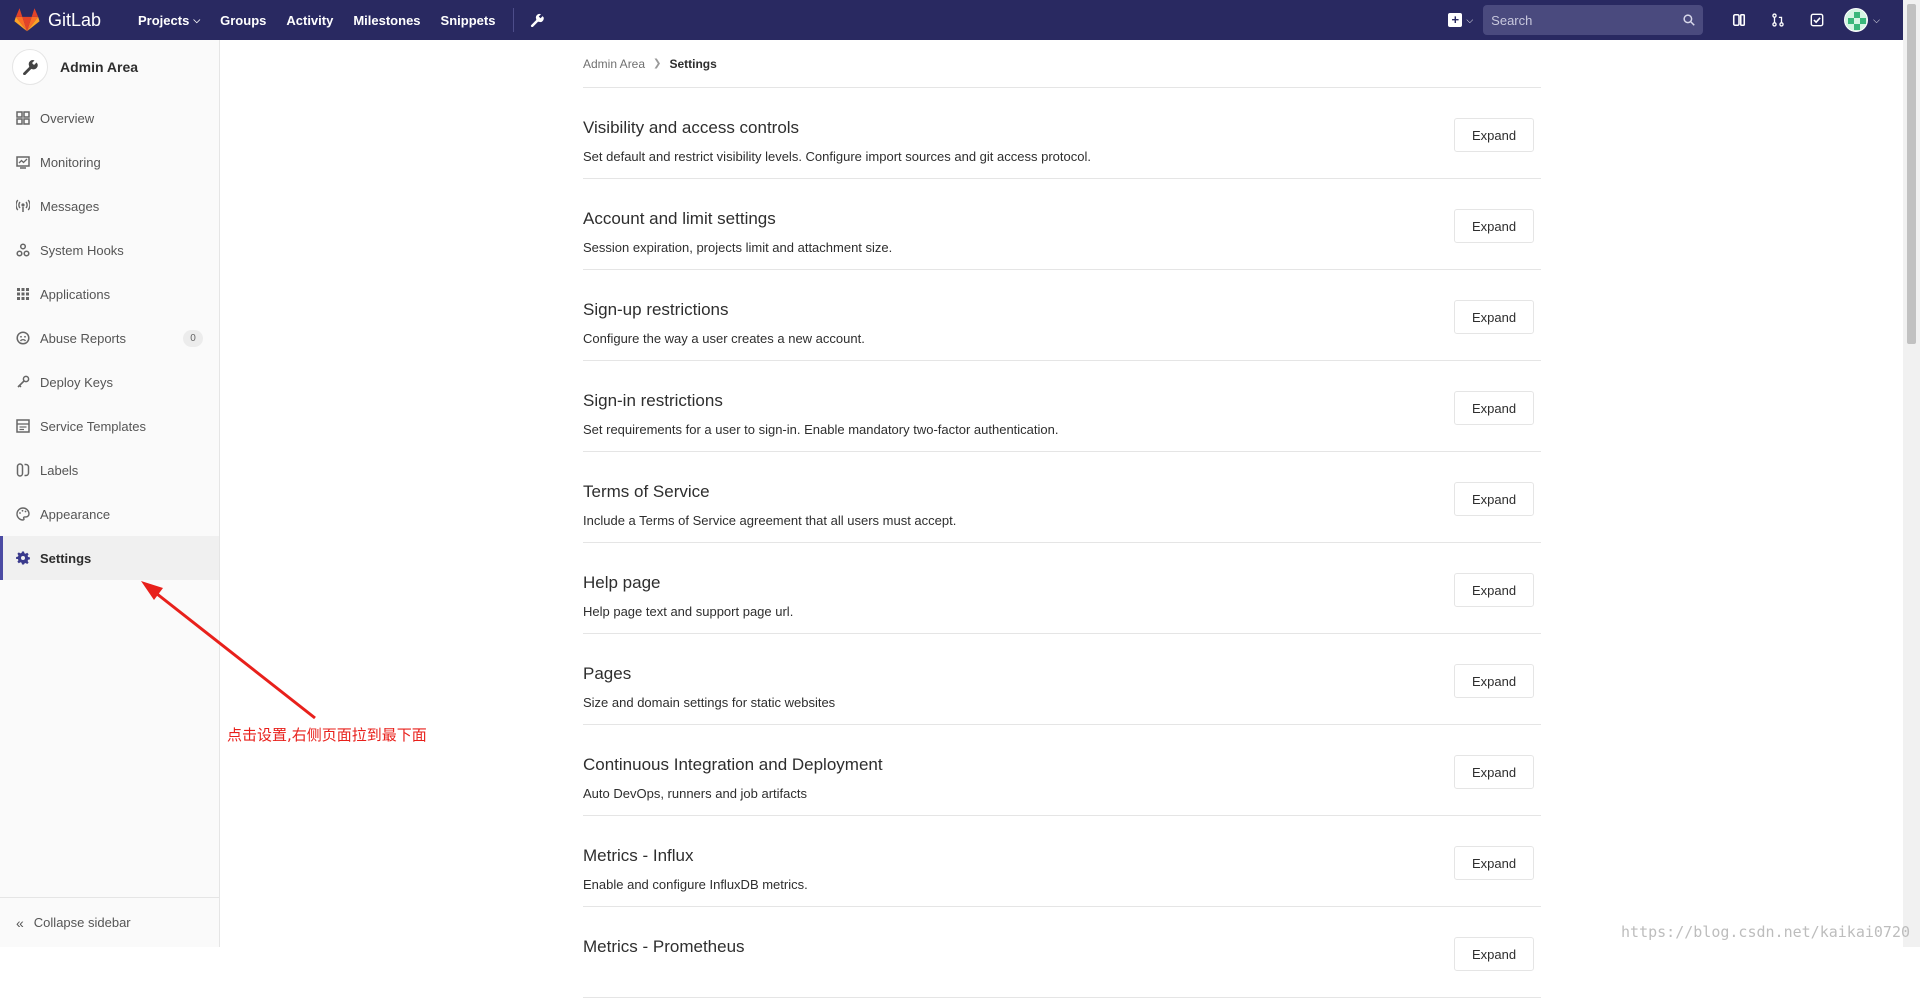 The image size is (1920, 998). Describe the element at coordinates (646, 492) in the screenshot. I see `section-title: Terms of Service` at that location.